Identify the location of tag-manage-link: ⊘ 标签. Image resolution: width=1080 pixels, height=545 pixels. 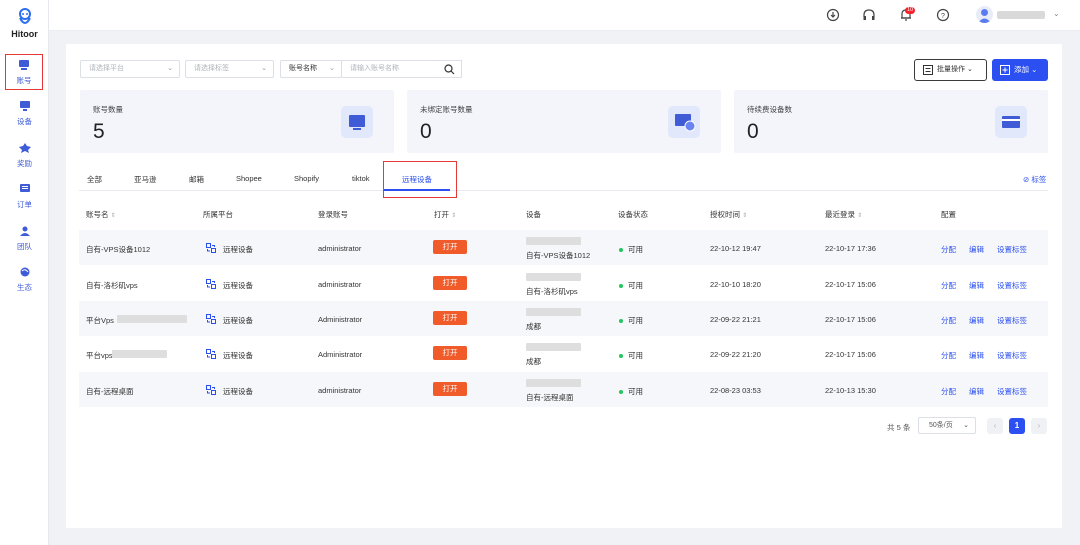
(1034, 179).